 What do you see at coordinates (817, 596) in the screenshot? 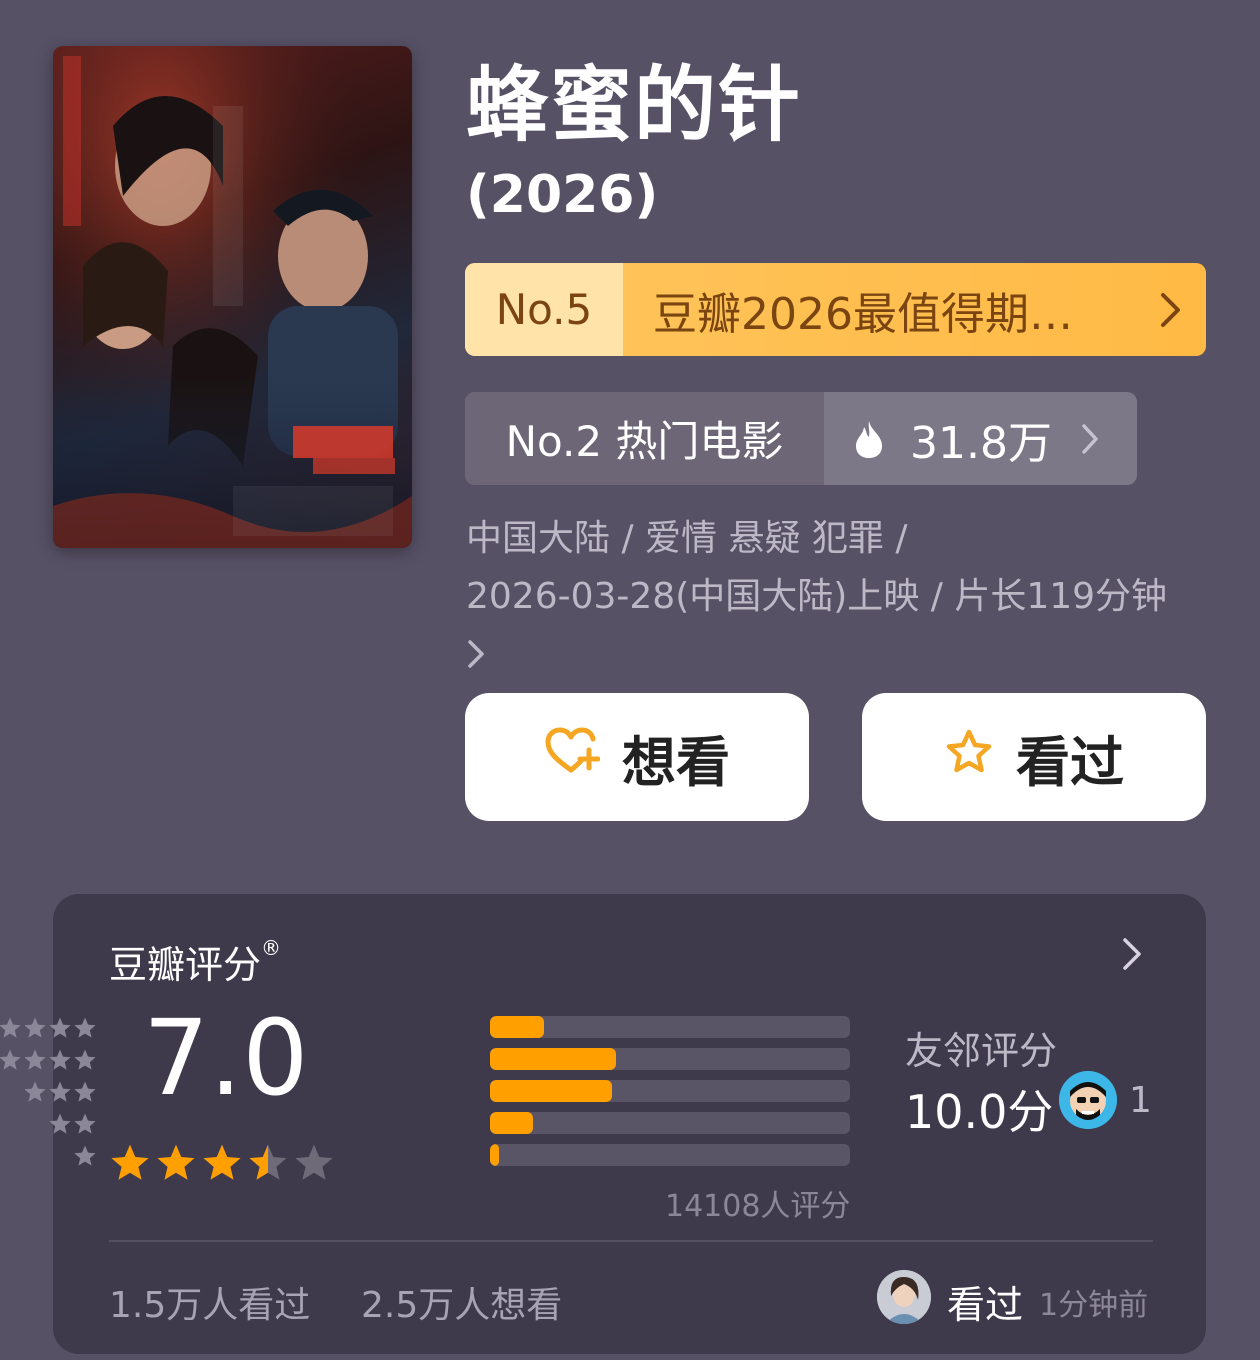
I see `meta-release-runtime: 2026-03-28(中国大陆)上映 / 片长119分钟` at bounding box center [817, 596].